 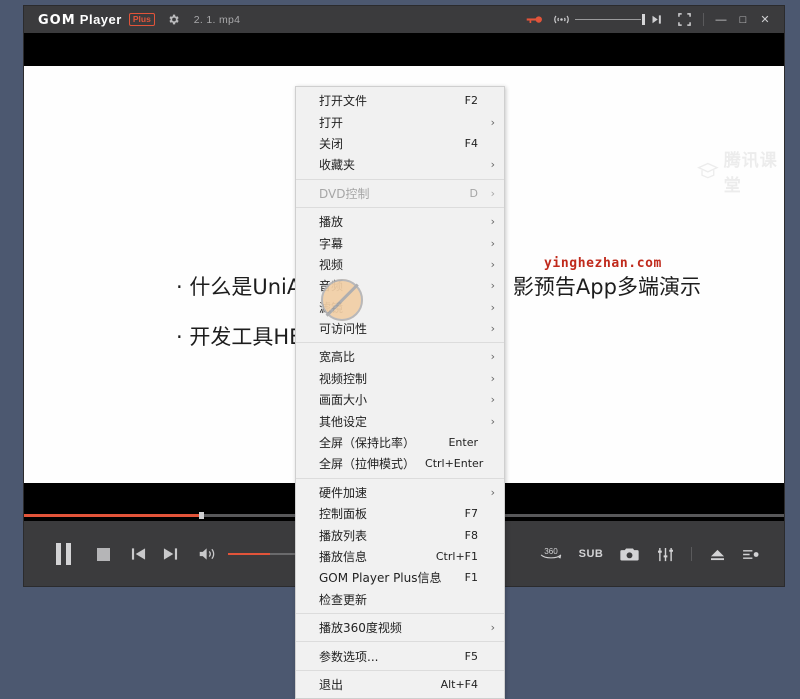 What do you see at coordinates (751, 554) in the screenshot?
I see `playlist-icon` at bounding box center [751, 554].